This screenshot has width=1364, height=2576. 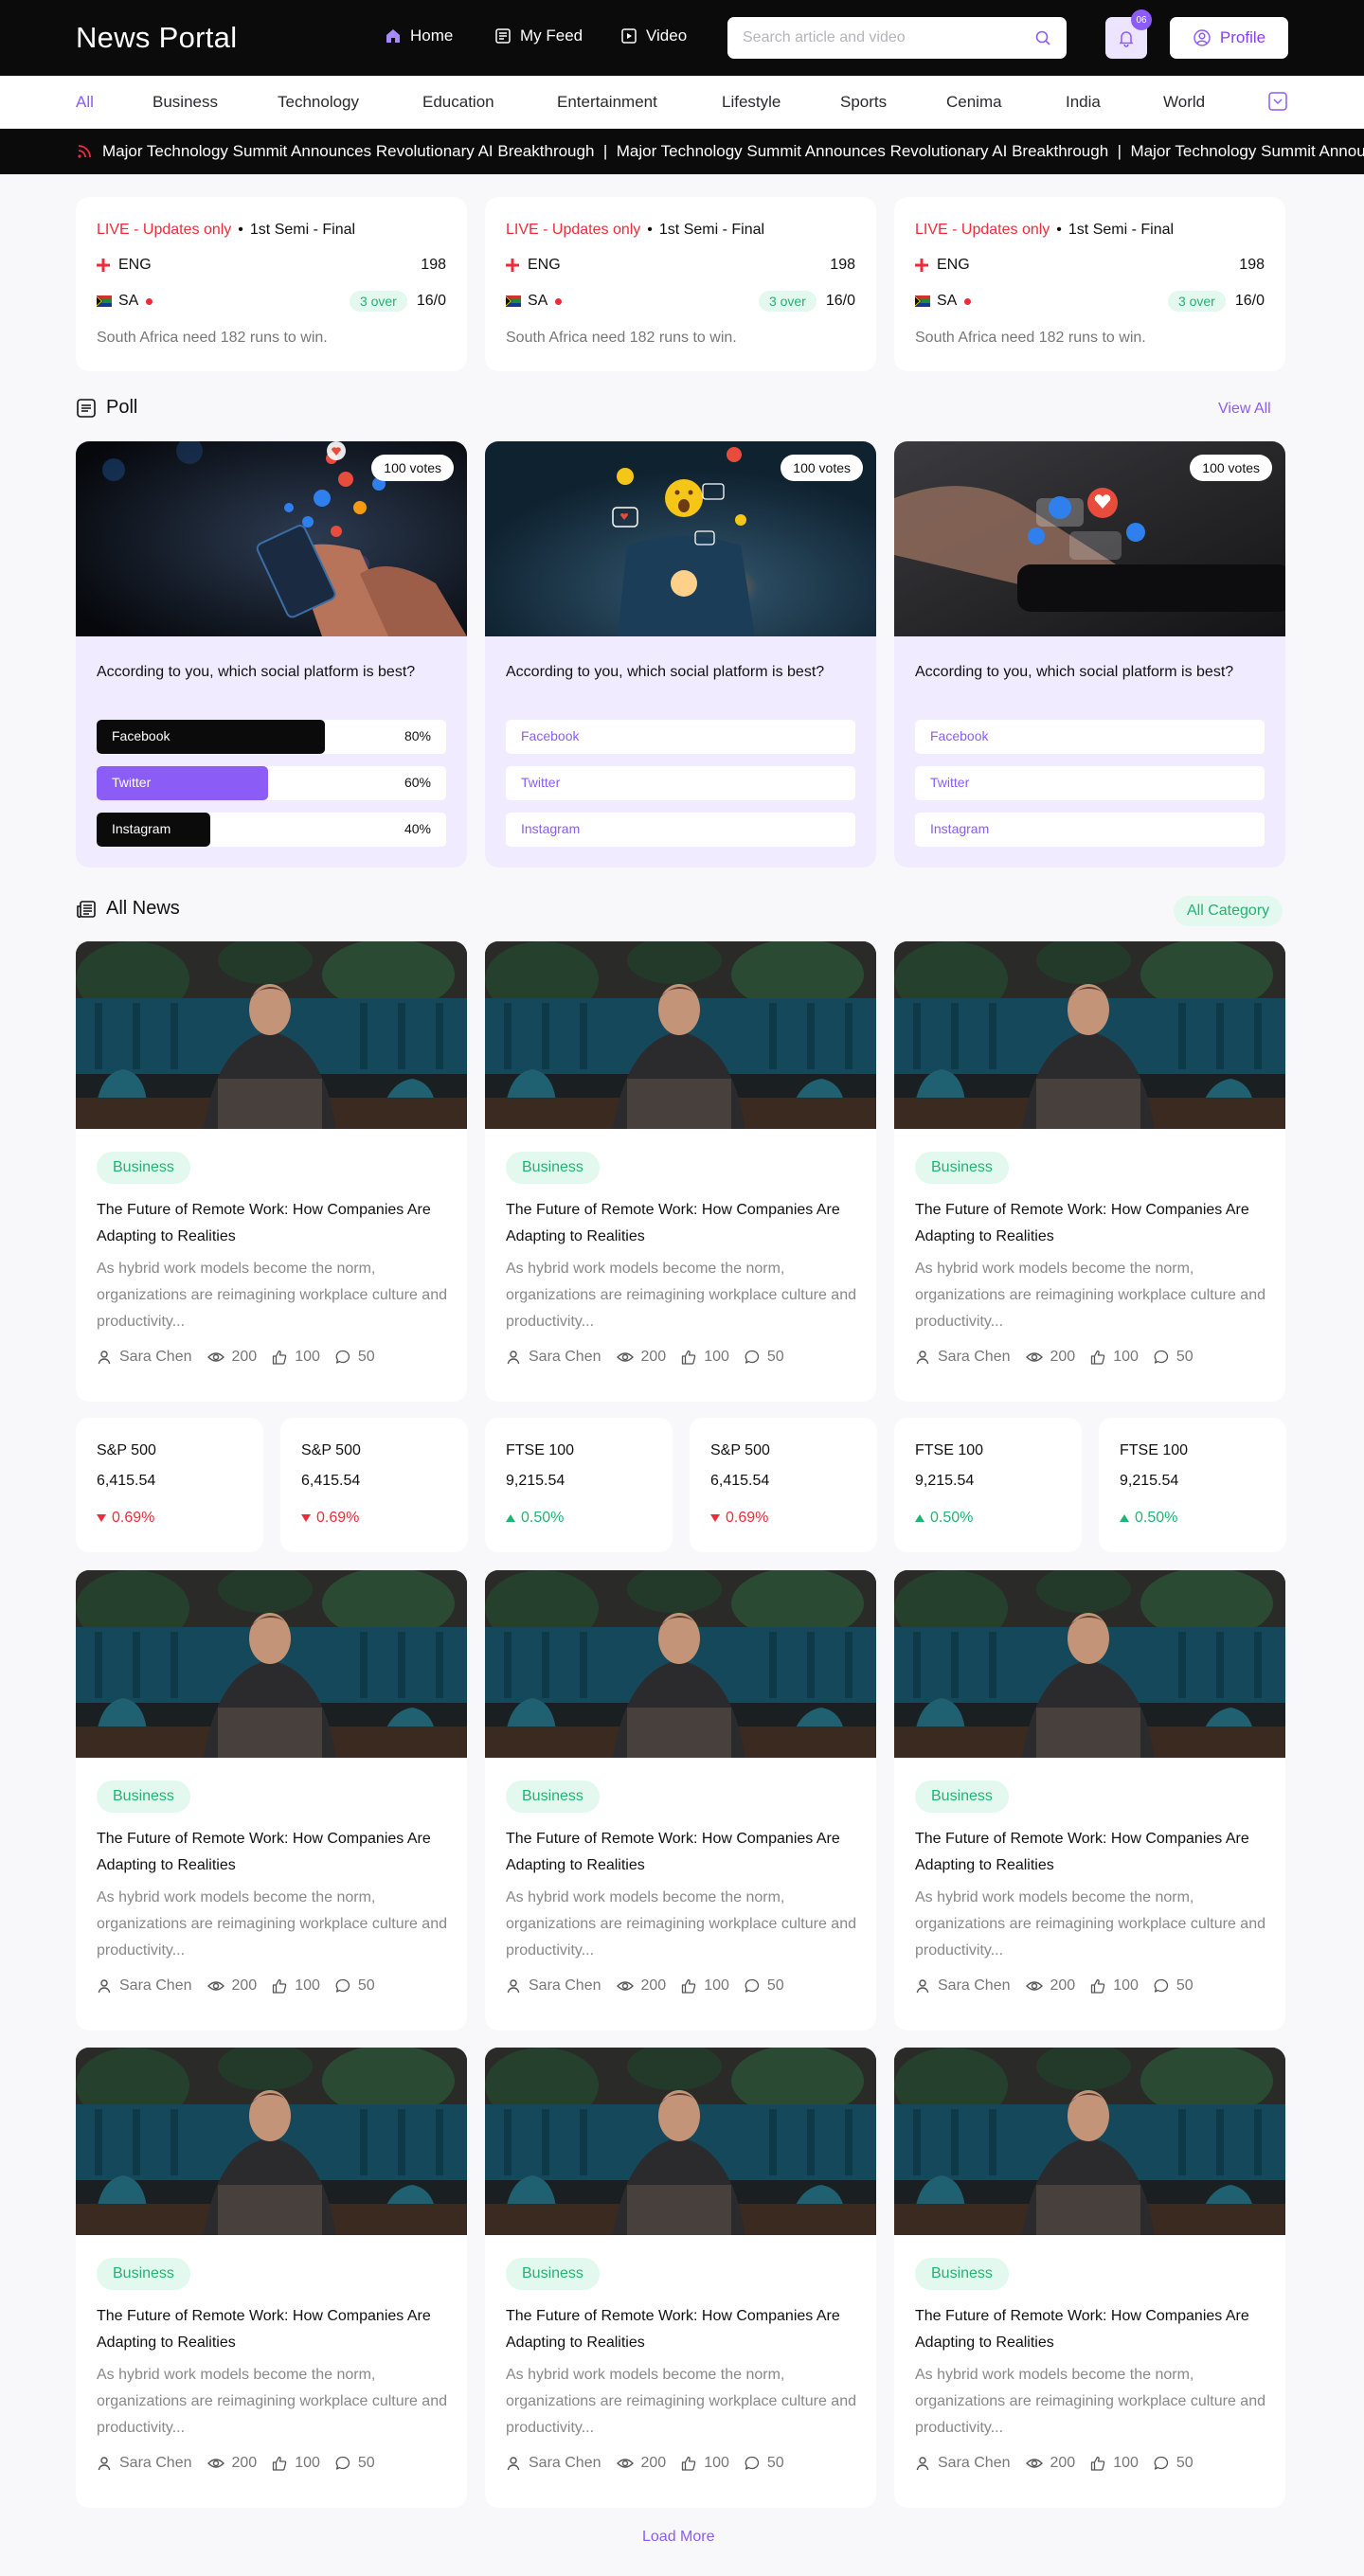 I want to click on site-logo: News Portal, so click(x=156, y=38).